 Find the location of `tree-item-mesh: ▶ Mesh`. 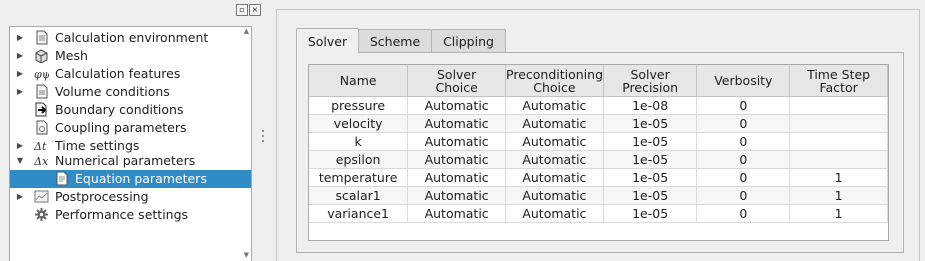

tree-item-mesh: ▶ Mesh is located at coordinates (130, 56).